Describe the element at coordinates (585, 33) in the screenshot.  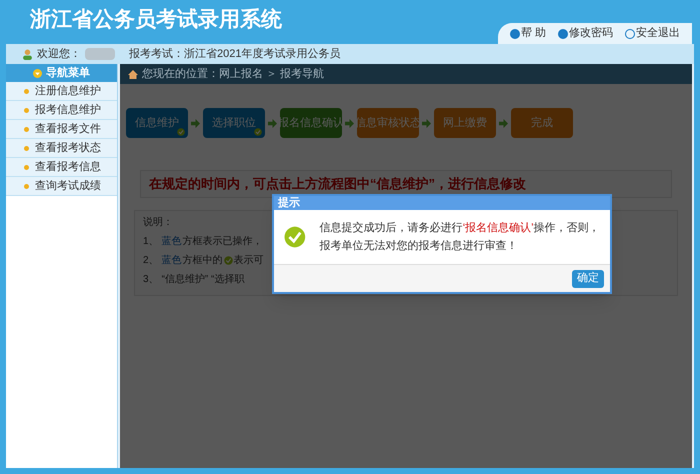
I see `header-link: 修改密码` at that location.